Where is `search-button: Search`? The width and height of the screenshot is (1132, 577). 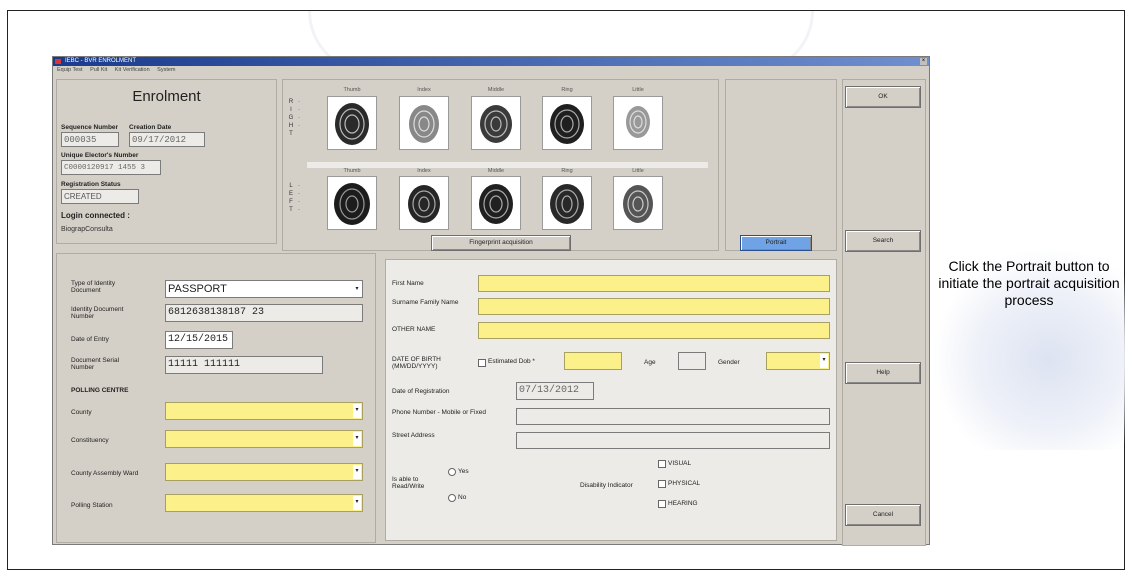 search-button: Search is located at coordinates (883, 241).